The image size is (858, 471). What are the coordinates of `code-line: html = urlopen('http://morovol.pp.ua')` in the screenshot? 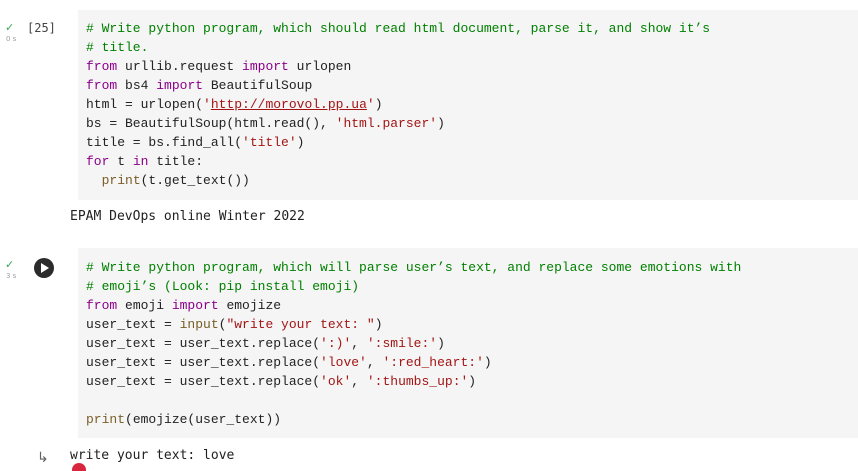 It's located at (398, 104).